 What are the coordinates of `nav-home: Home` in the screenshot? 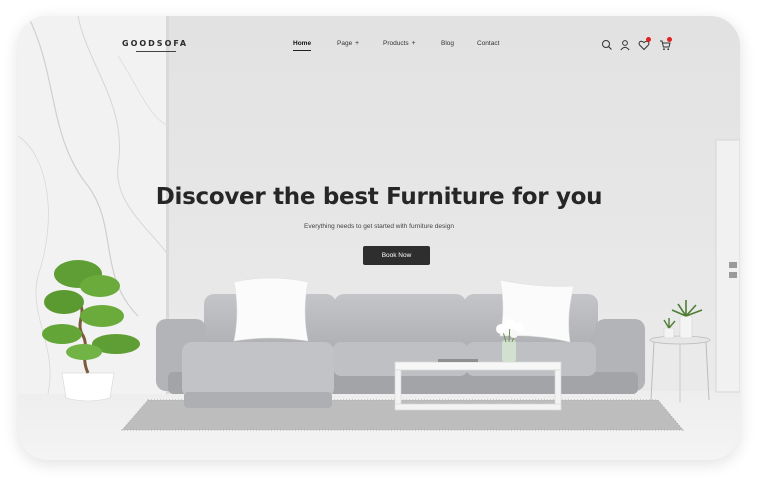 It's located at (302, 45).